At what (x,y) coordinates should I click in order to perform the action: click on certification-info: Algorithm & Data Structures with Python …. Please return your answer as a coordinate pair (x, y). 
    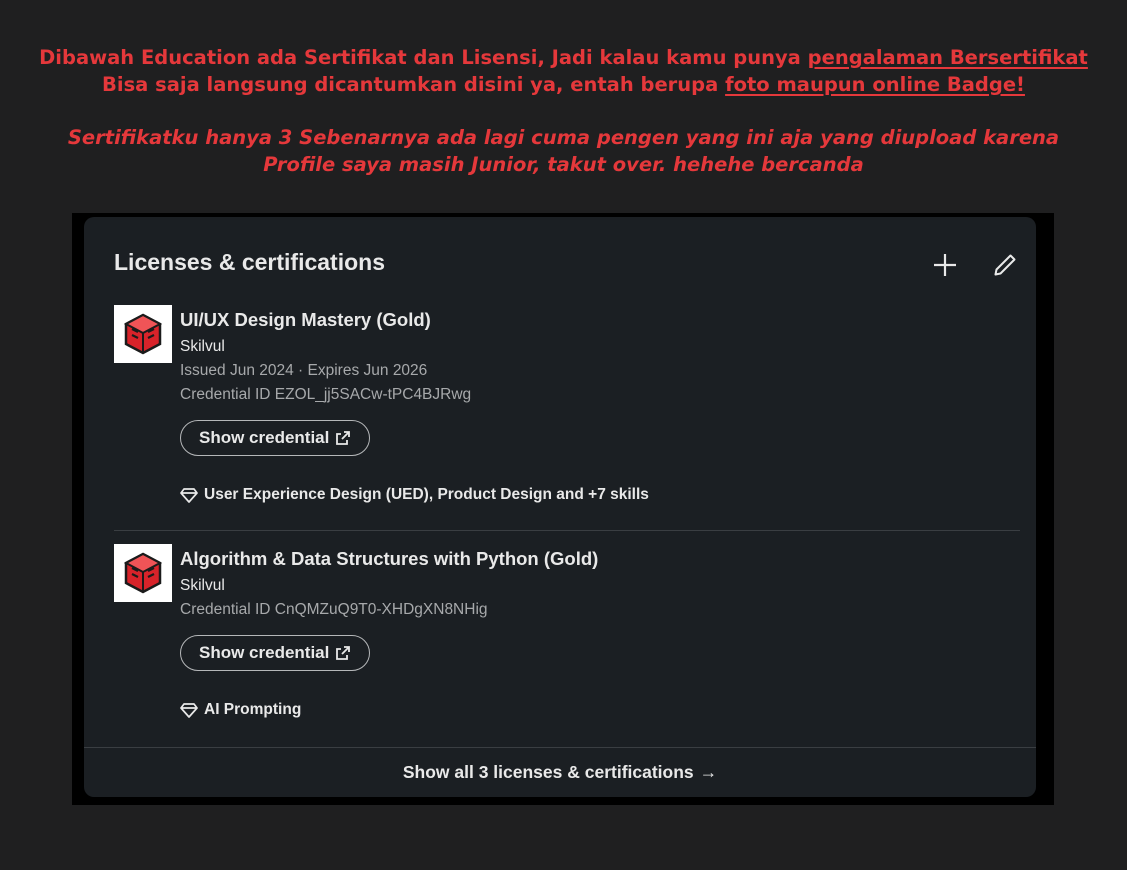
    Looking at the image, I should click on (590, 631).